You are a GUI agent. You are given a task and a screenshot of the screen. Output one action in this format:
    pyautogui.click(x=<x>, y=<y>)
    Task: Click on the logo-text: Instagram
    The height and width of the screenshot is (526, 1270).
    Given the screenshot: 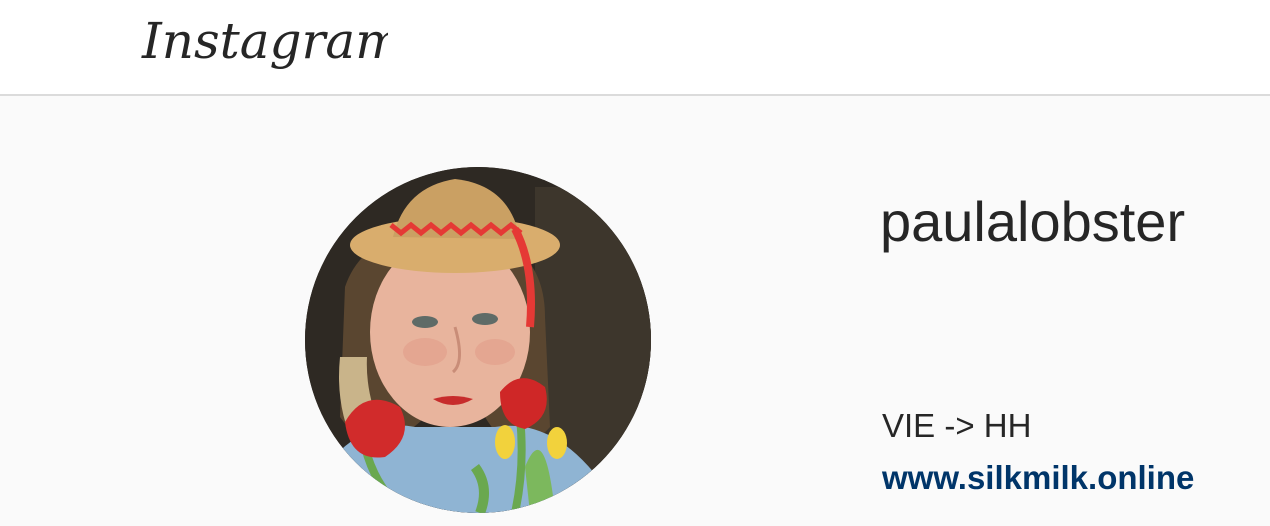 What is the action you would take?
    pyautogui.click(x=264, y=41)
    